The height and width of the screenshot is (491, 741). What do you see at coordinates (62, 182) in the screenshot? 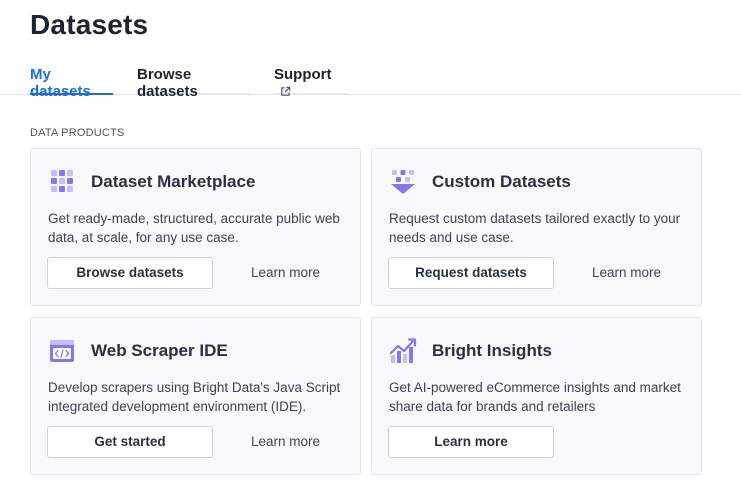
I see `grid-icon` at bounding box center [62, 182].